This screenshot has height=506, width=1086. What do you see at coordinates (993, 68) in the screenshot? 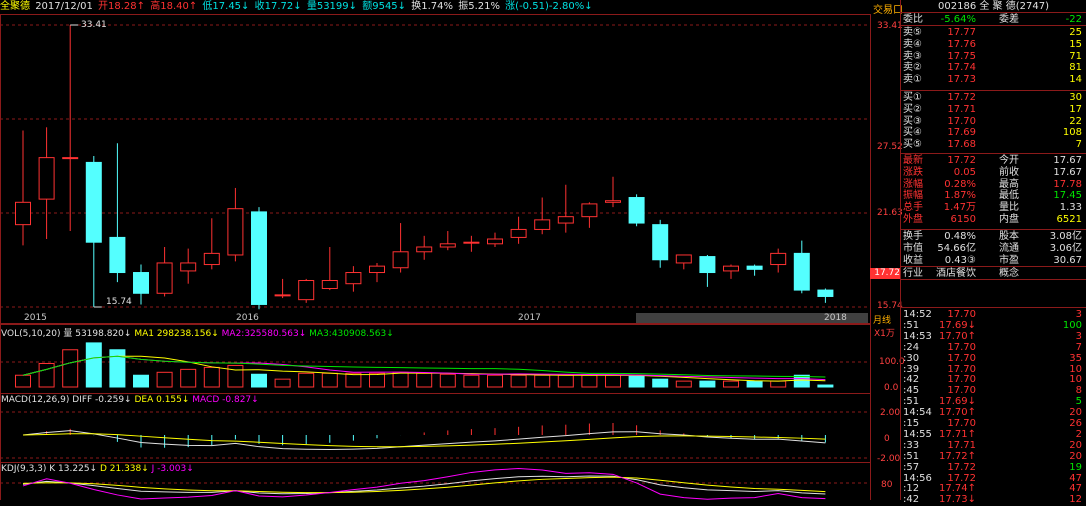
I see `sell-level-2: 卖② 17.74 81` at bounding box center [993, 68].